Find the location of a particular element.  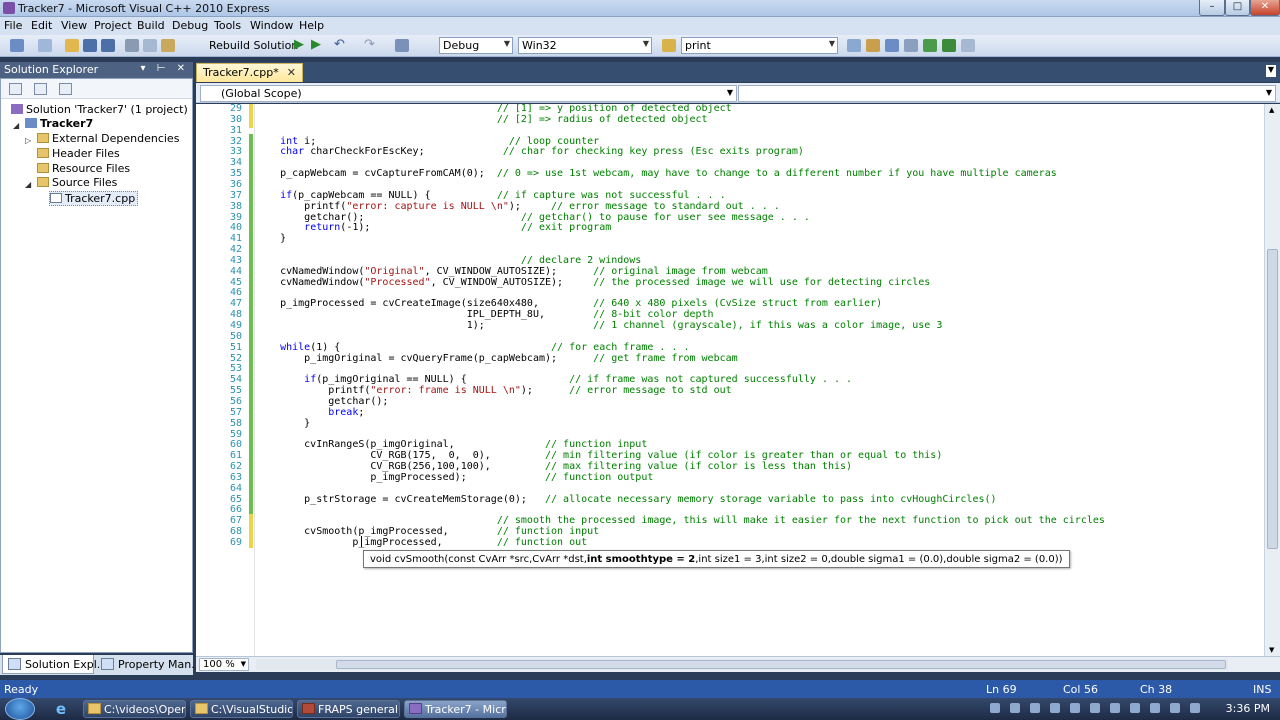

paste-icon is located at coordinates (168, 45).